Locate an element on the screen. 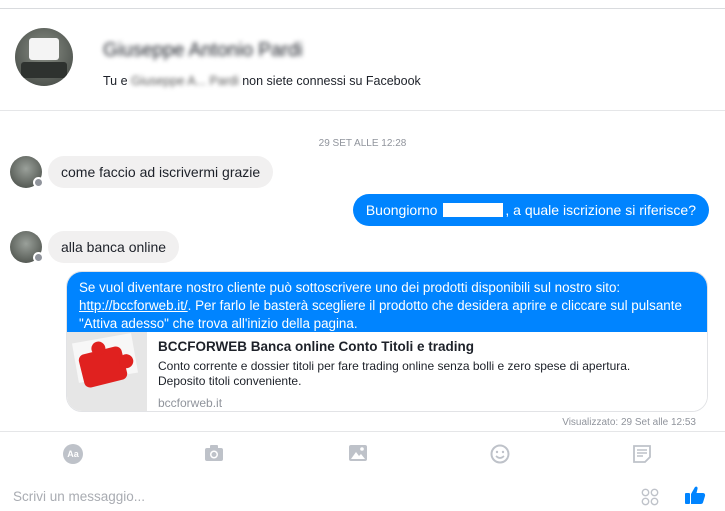 This screenshot has height=511, width=725. incoming-message: come faccio ad iscrivermi grazie is located at coordinates (161, 172).